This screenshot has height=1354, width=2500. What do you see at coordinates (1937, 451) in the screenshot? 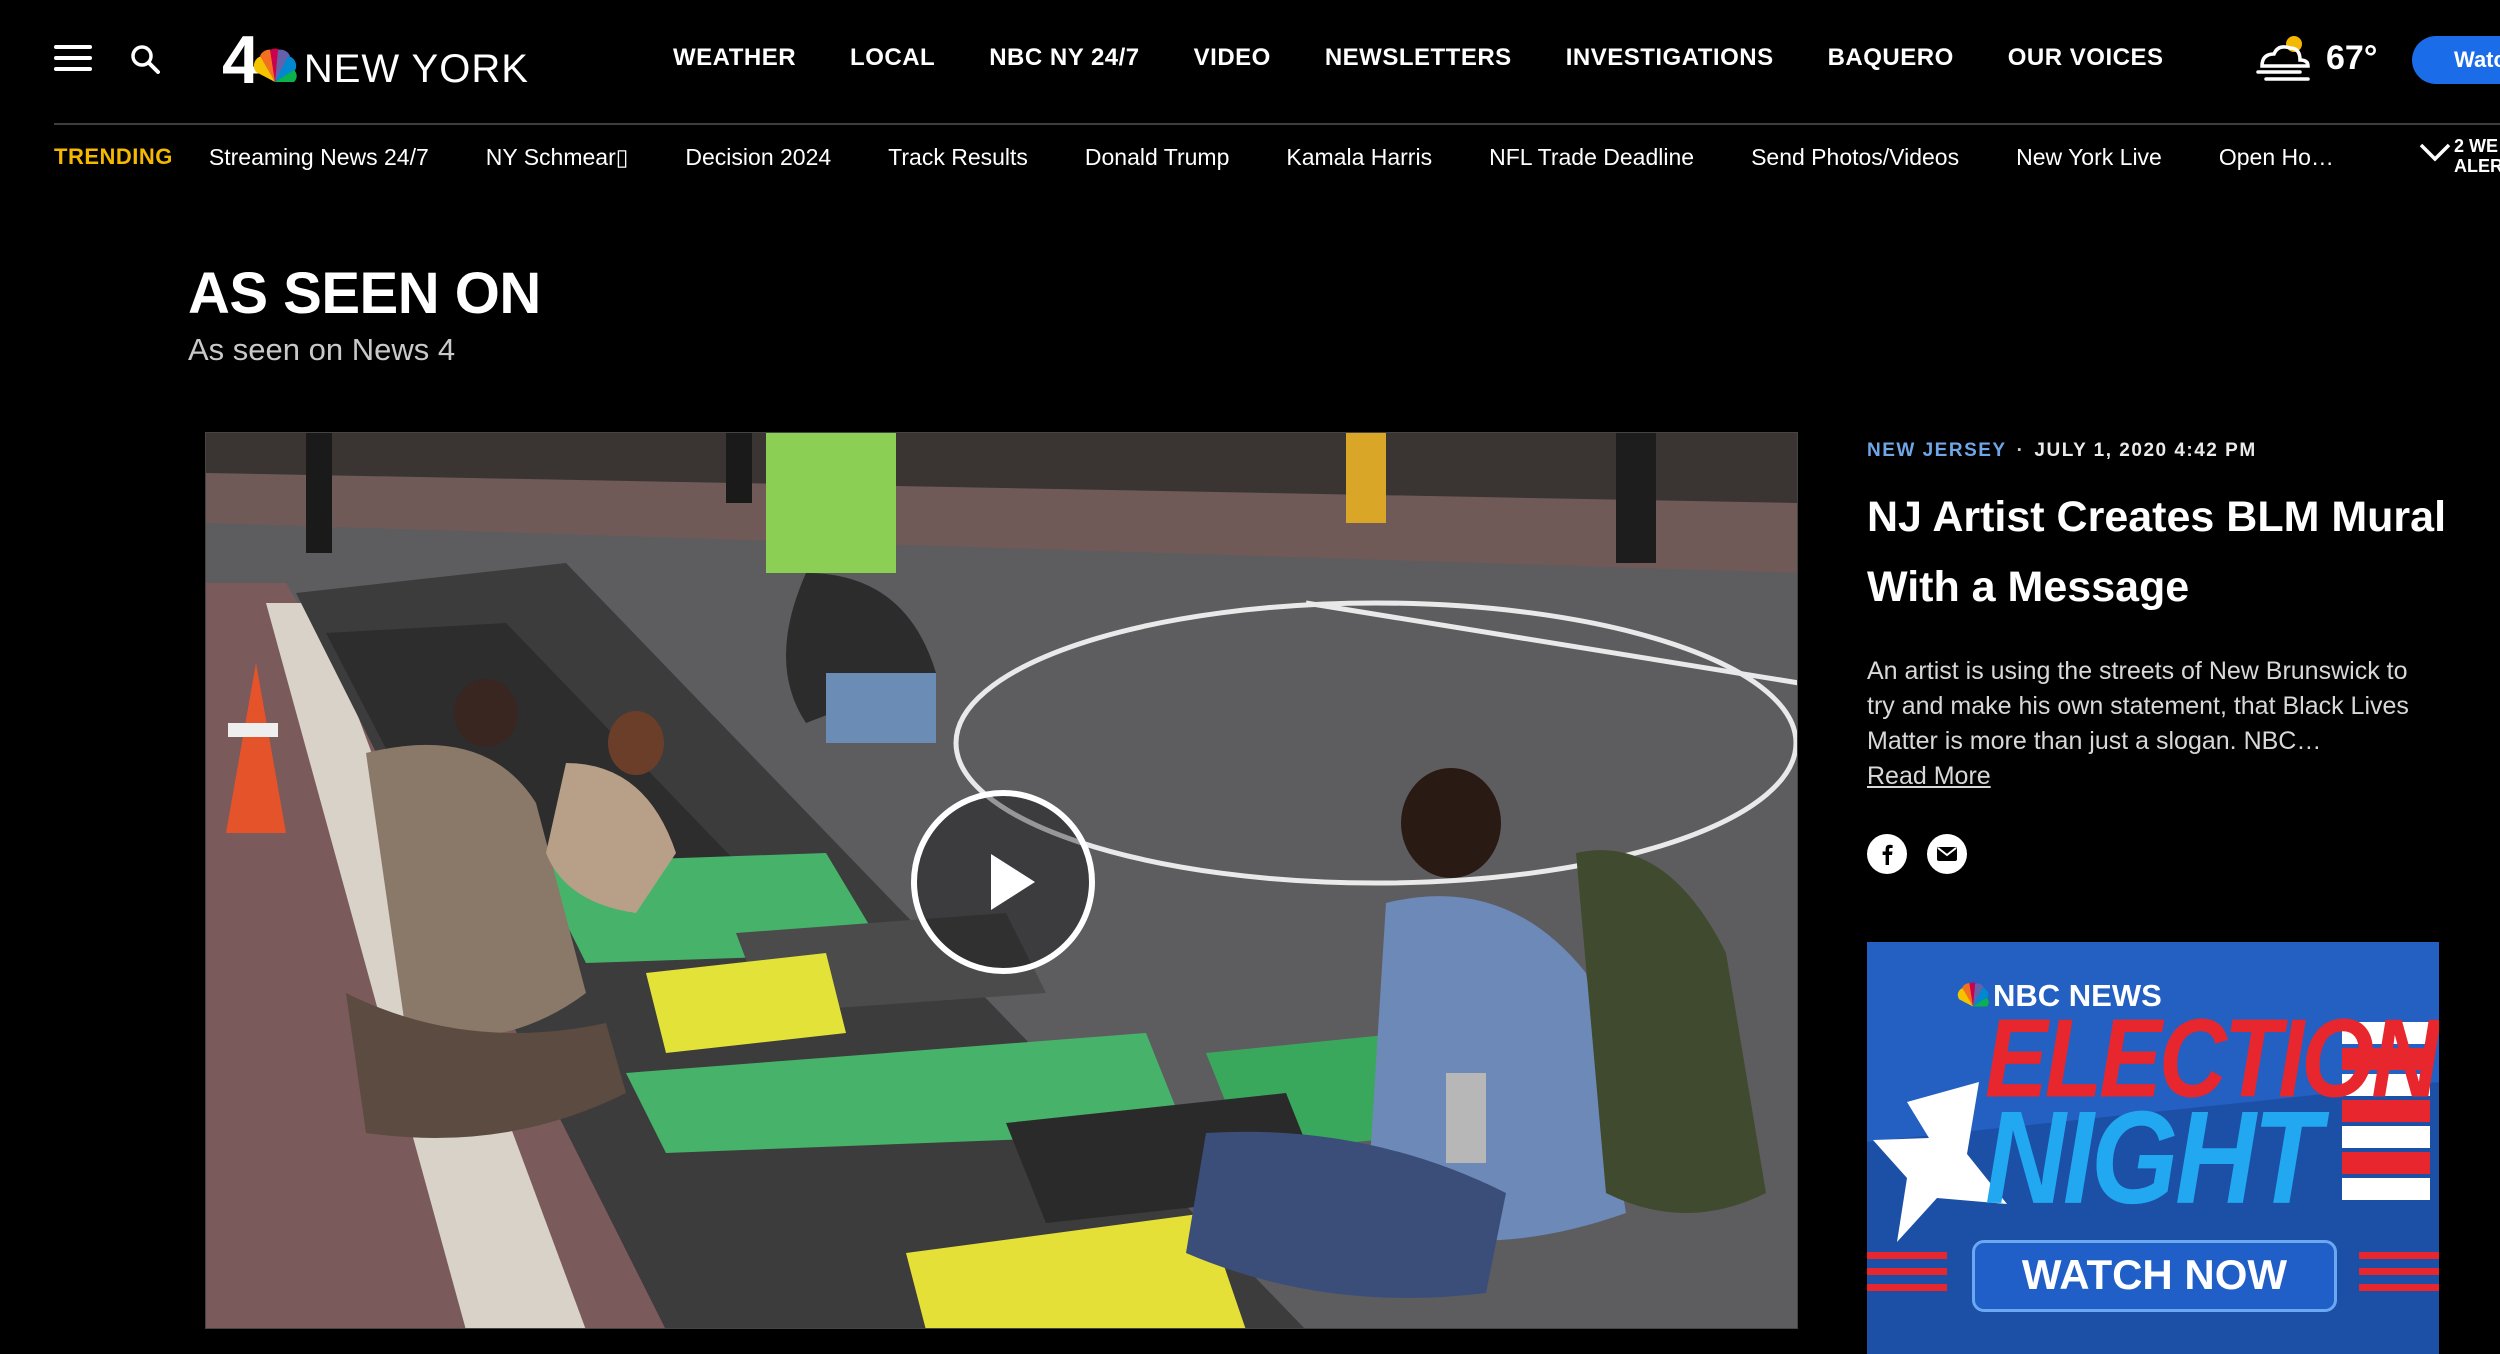
I see `article-category: NEW JERSEY` at bounding box center [1937, 451].